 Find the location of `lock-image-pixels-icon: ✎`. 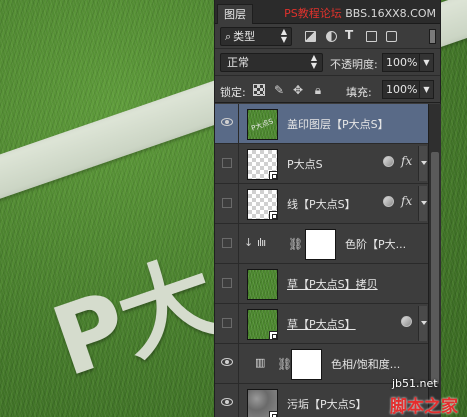

lock-image-pixels-icon: ✎ is located at coordinates (279, 90).